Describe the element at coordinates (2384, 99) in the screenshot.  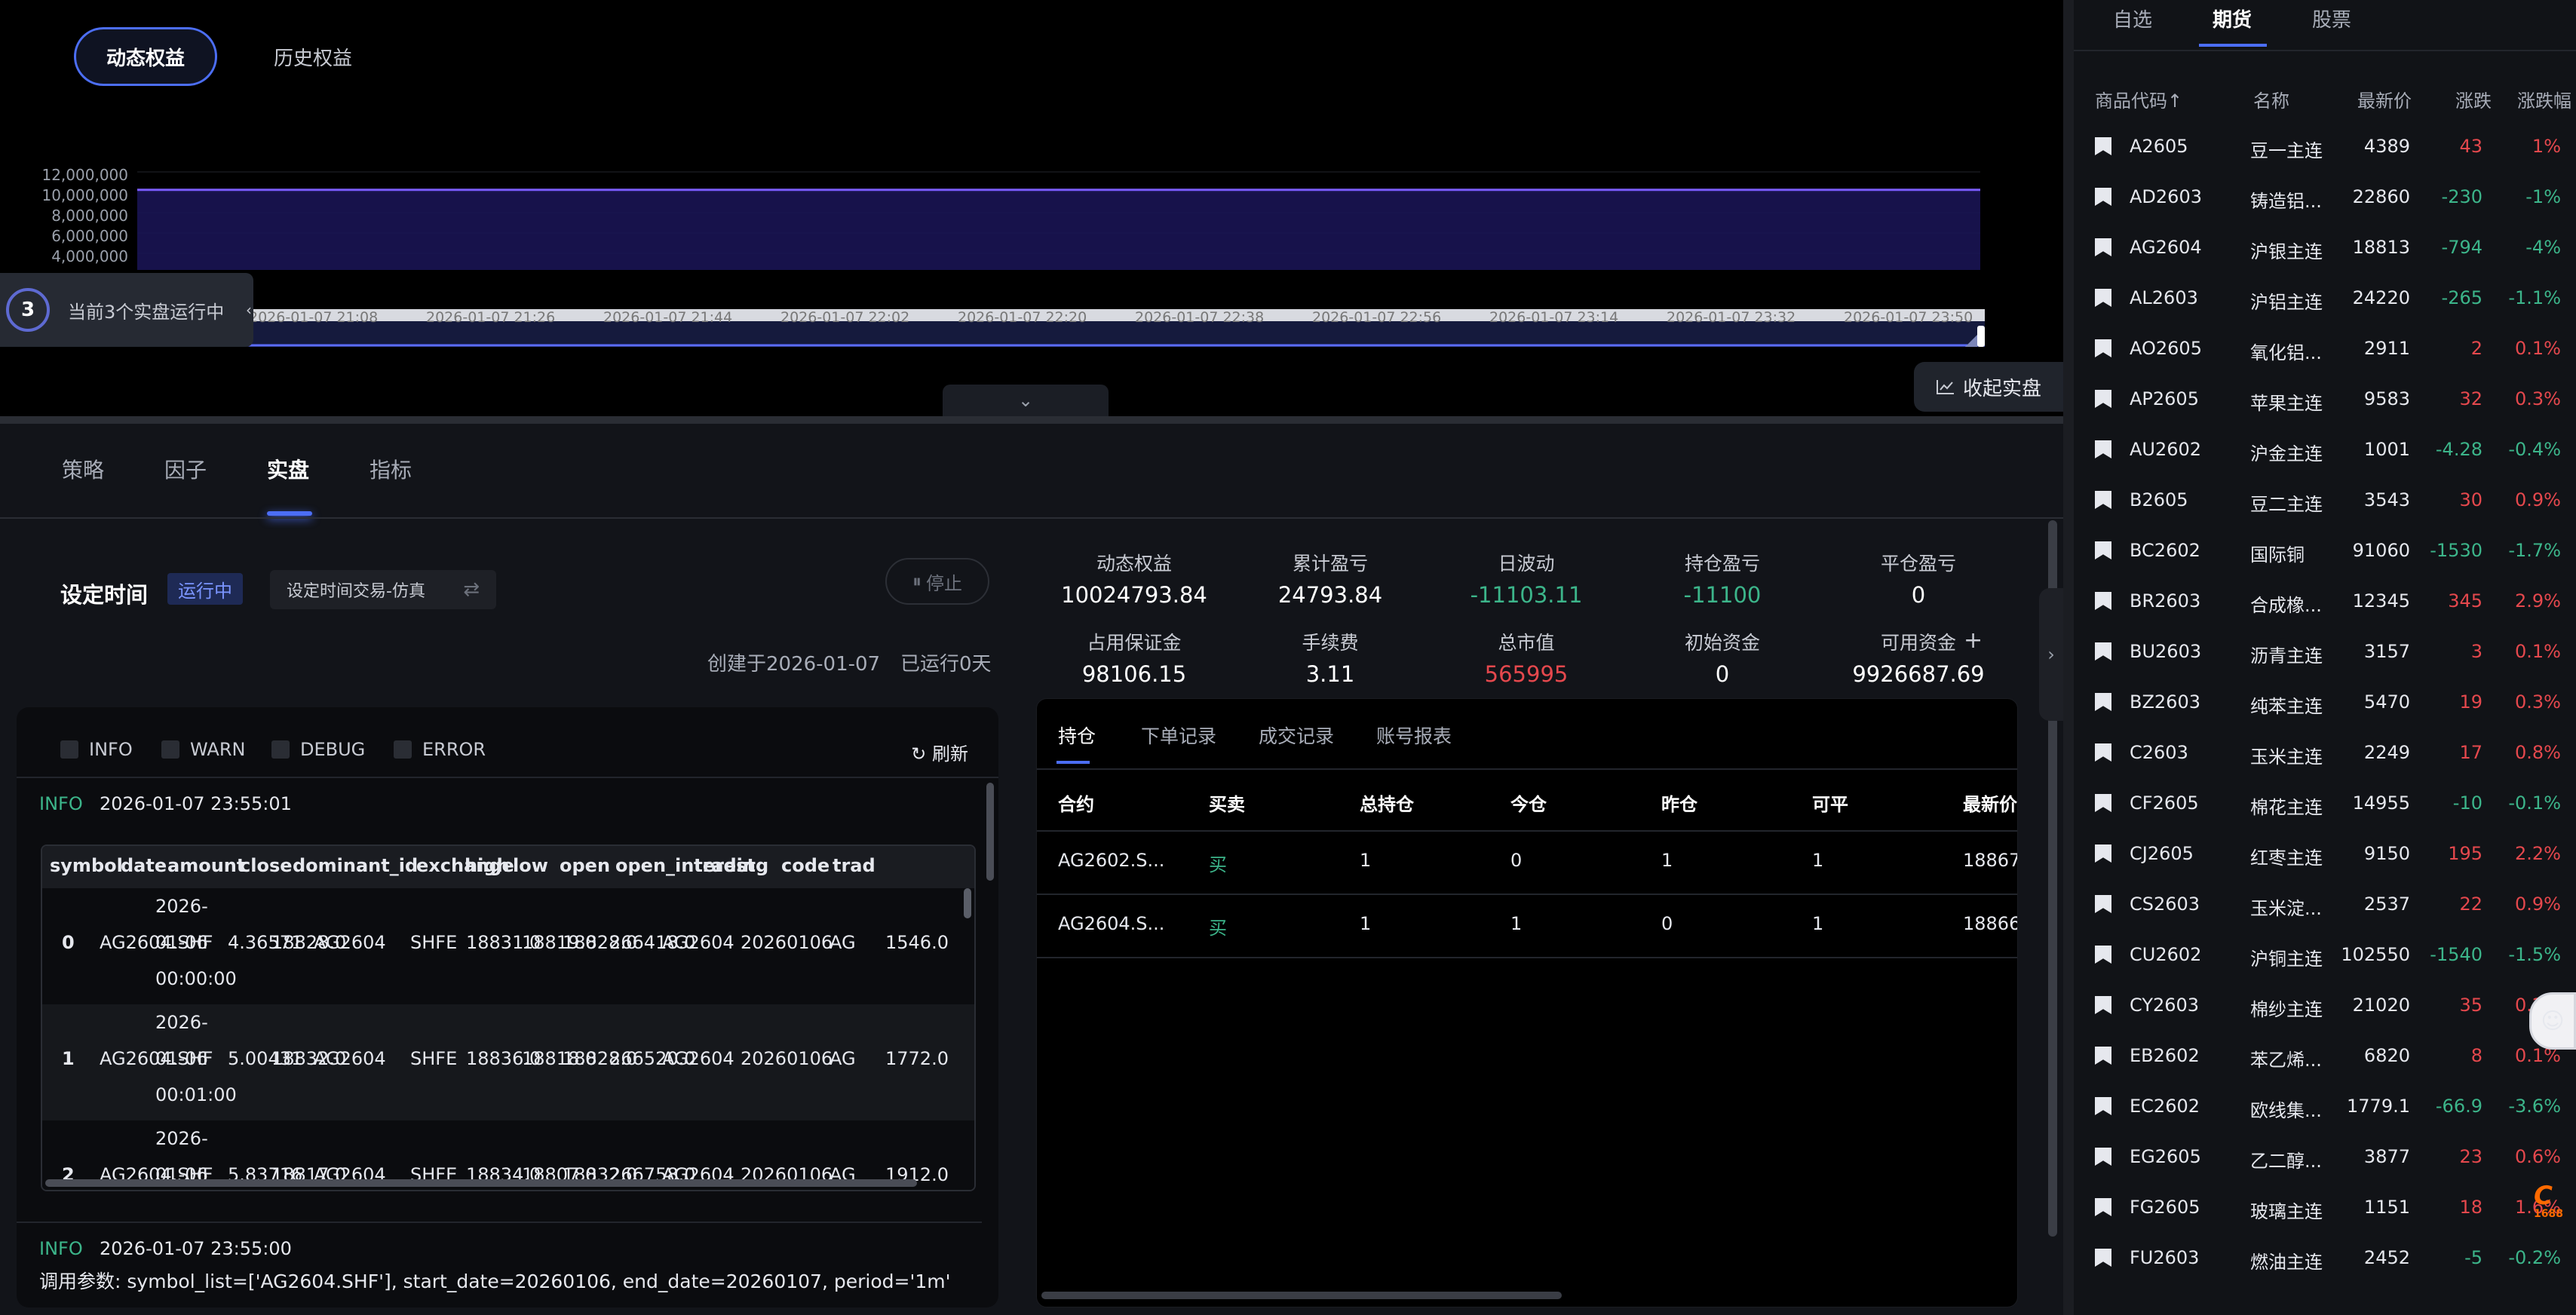
I see `col-price: 最新价` at that location.